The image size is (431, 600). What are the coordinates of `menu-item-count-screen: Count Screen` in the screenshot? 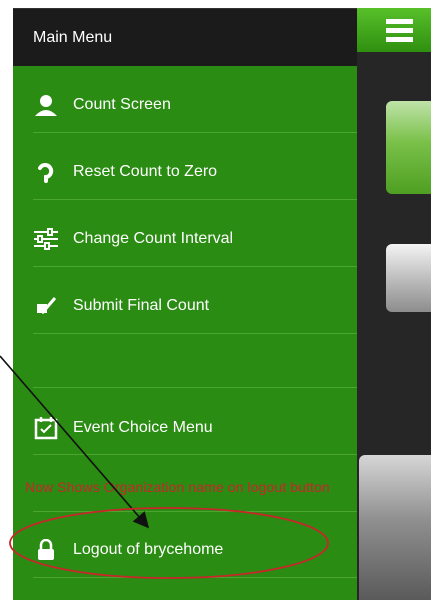 It's located at (185, 105).